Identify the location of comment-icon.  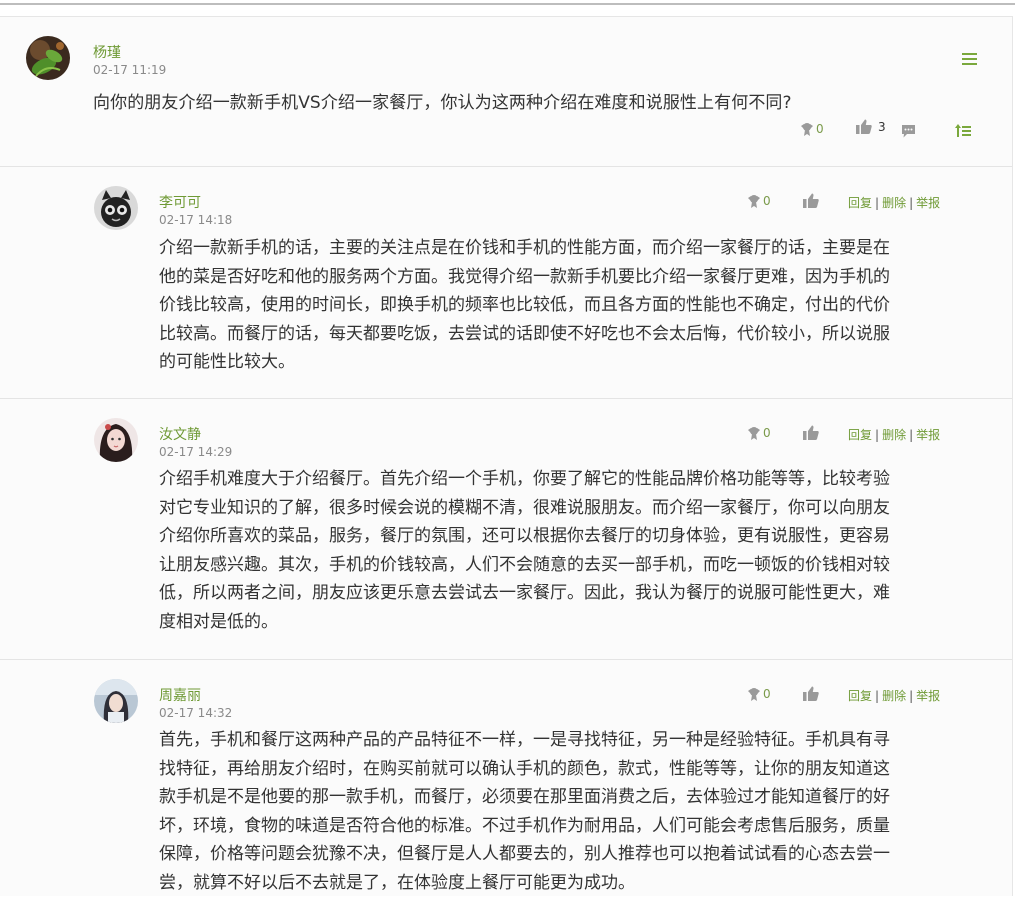
(908, 131).